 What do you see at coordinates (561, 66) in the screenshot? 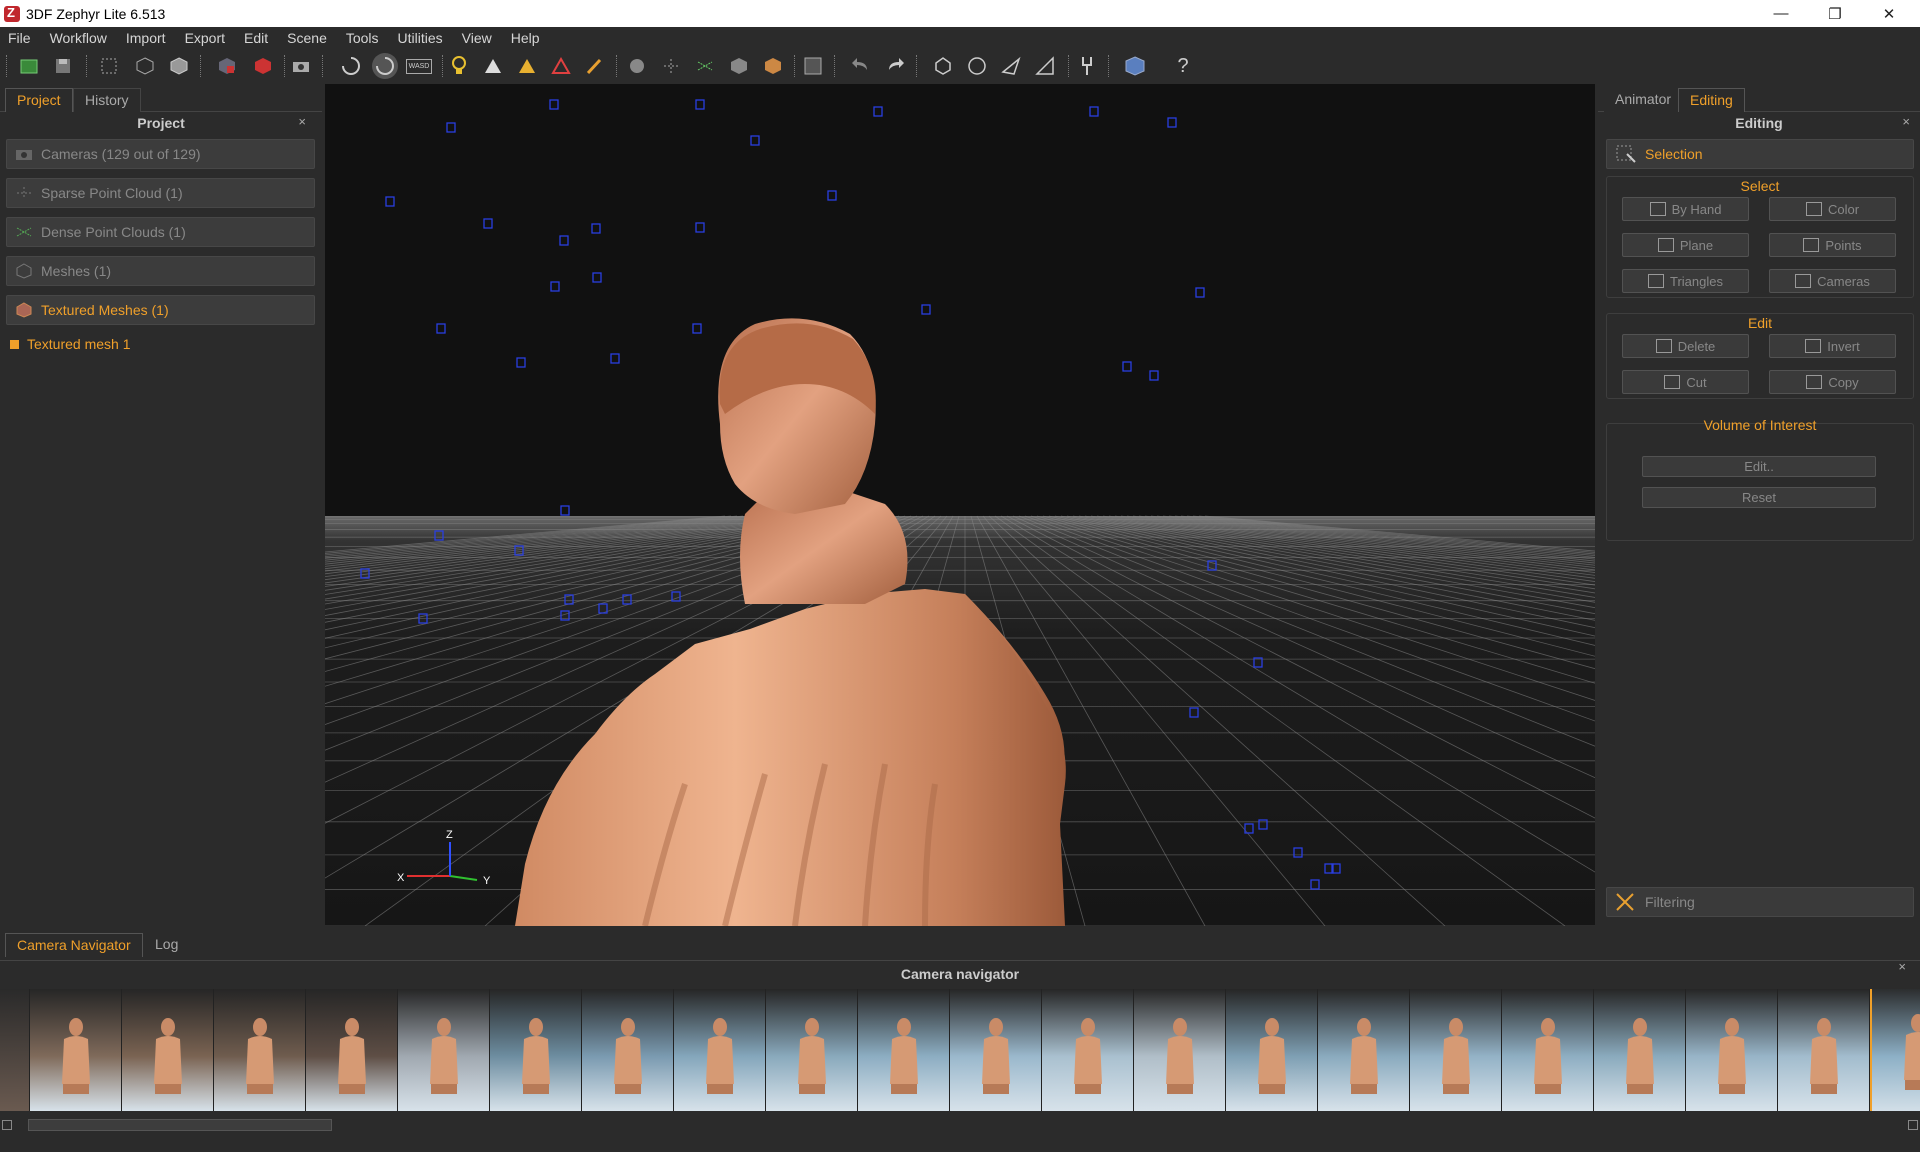
I see `point-color-button` at bounding box center [561, 66].